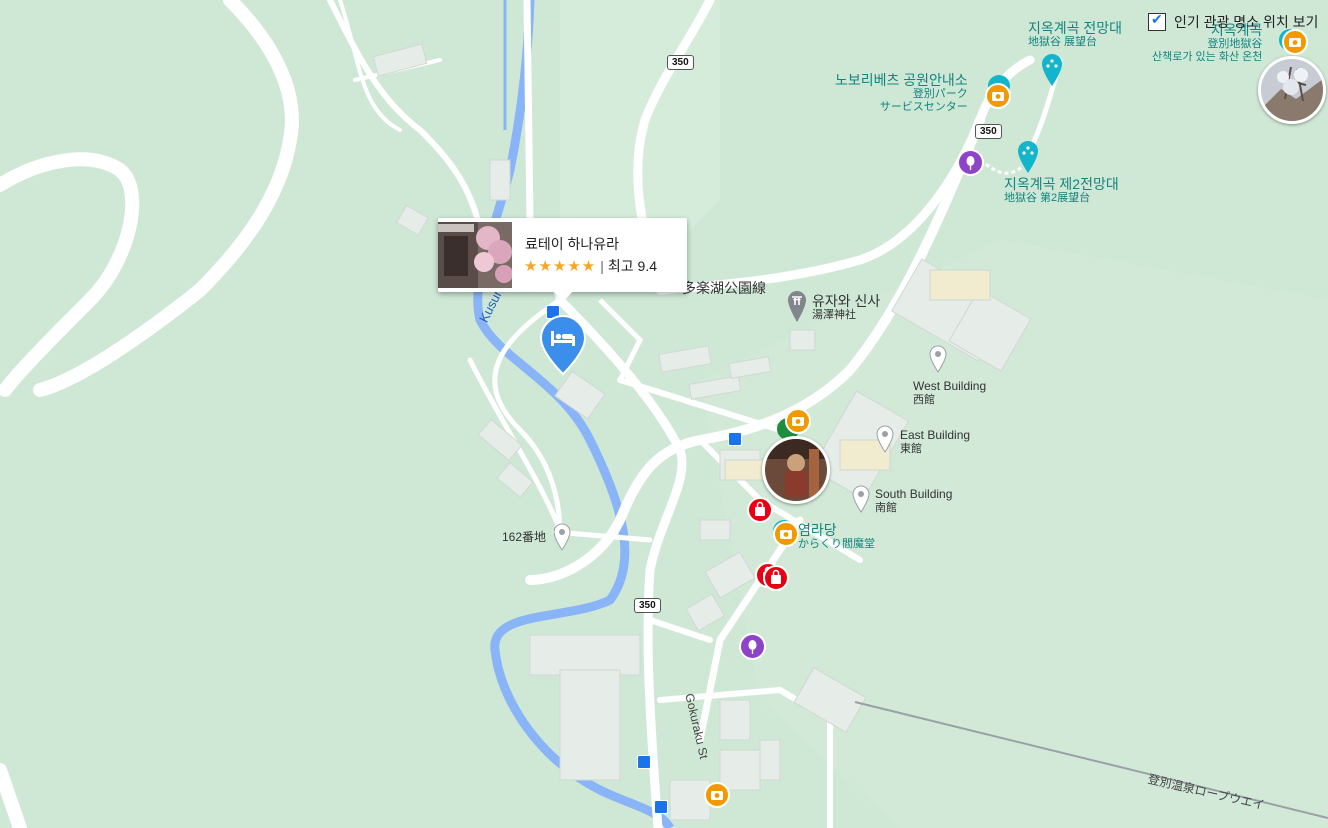 Image resolution: width=1328 pixels, height=828 pixels. Describe the element at coordinates (949, 392) in the screenshot. I see `label-west-building: West Building 西館` at that location.